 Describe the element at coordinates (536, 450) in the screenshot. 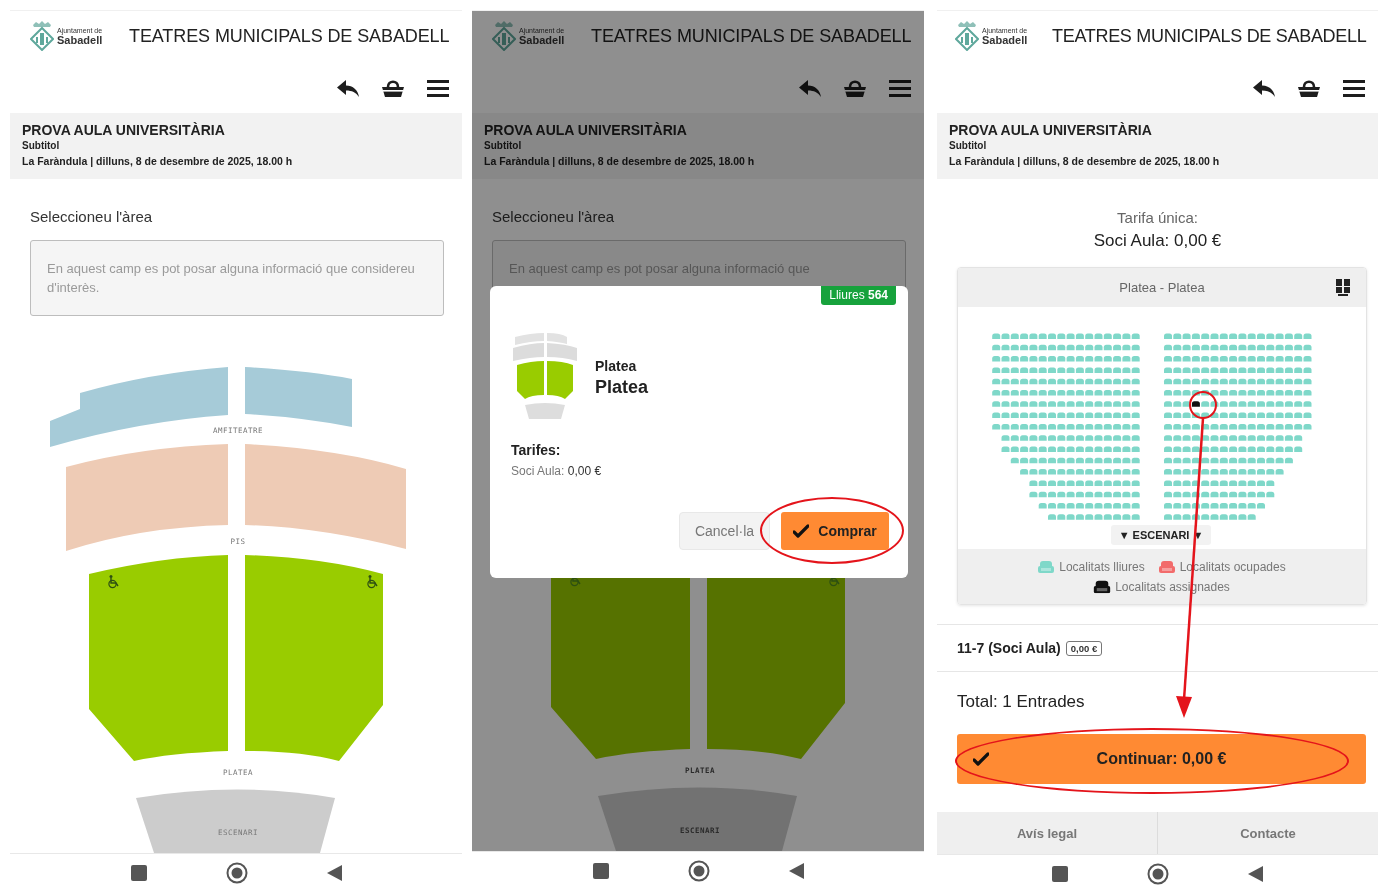

I see `rates-heading: Tarifes:` at that location.